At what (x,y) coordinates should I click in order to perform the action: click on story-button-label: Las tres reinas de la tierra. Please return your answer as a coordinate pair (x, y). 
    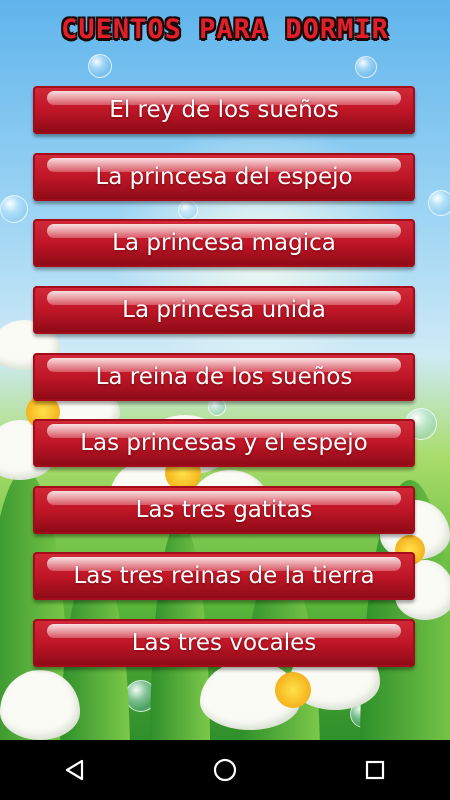
    Looking at the image, I should click on (224, 576).